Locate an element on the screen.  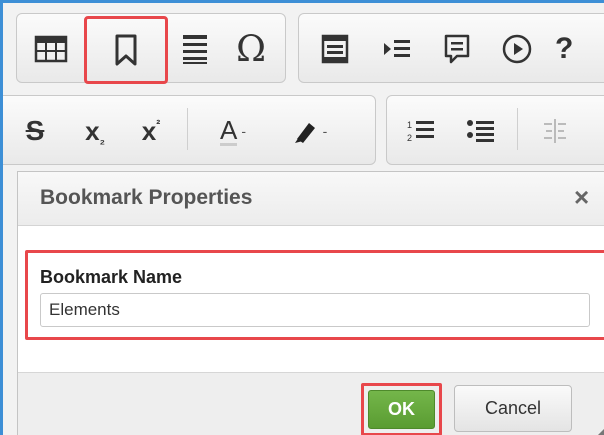
help-icon: ? is located at coordinates (579, 49).